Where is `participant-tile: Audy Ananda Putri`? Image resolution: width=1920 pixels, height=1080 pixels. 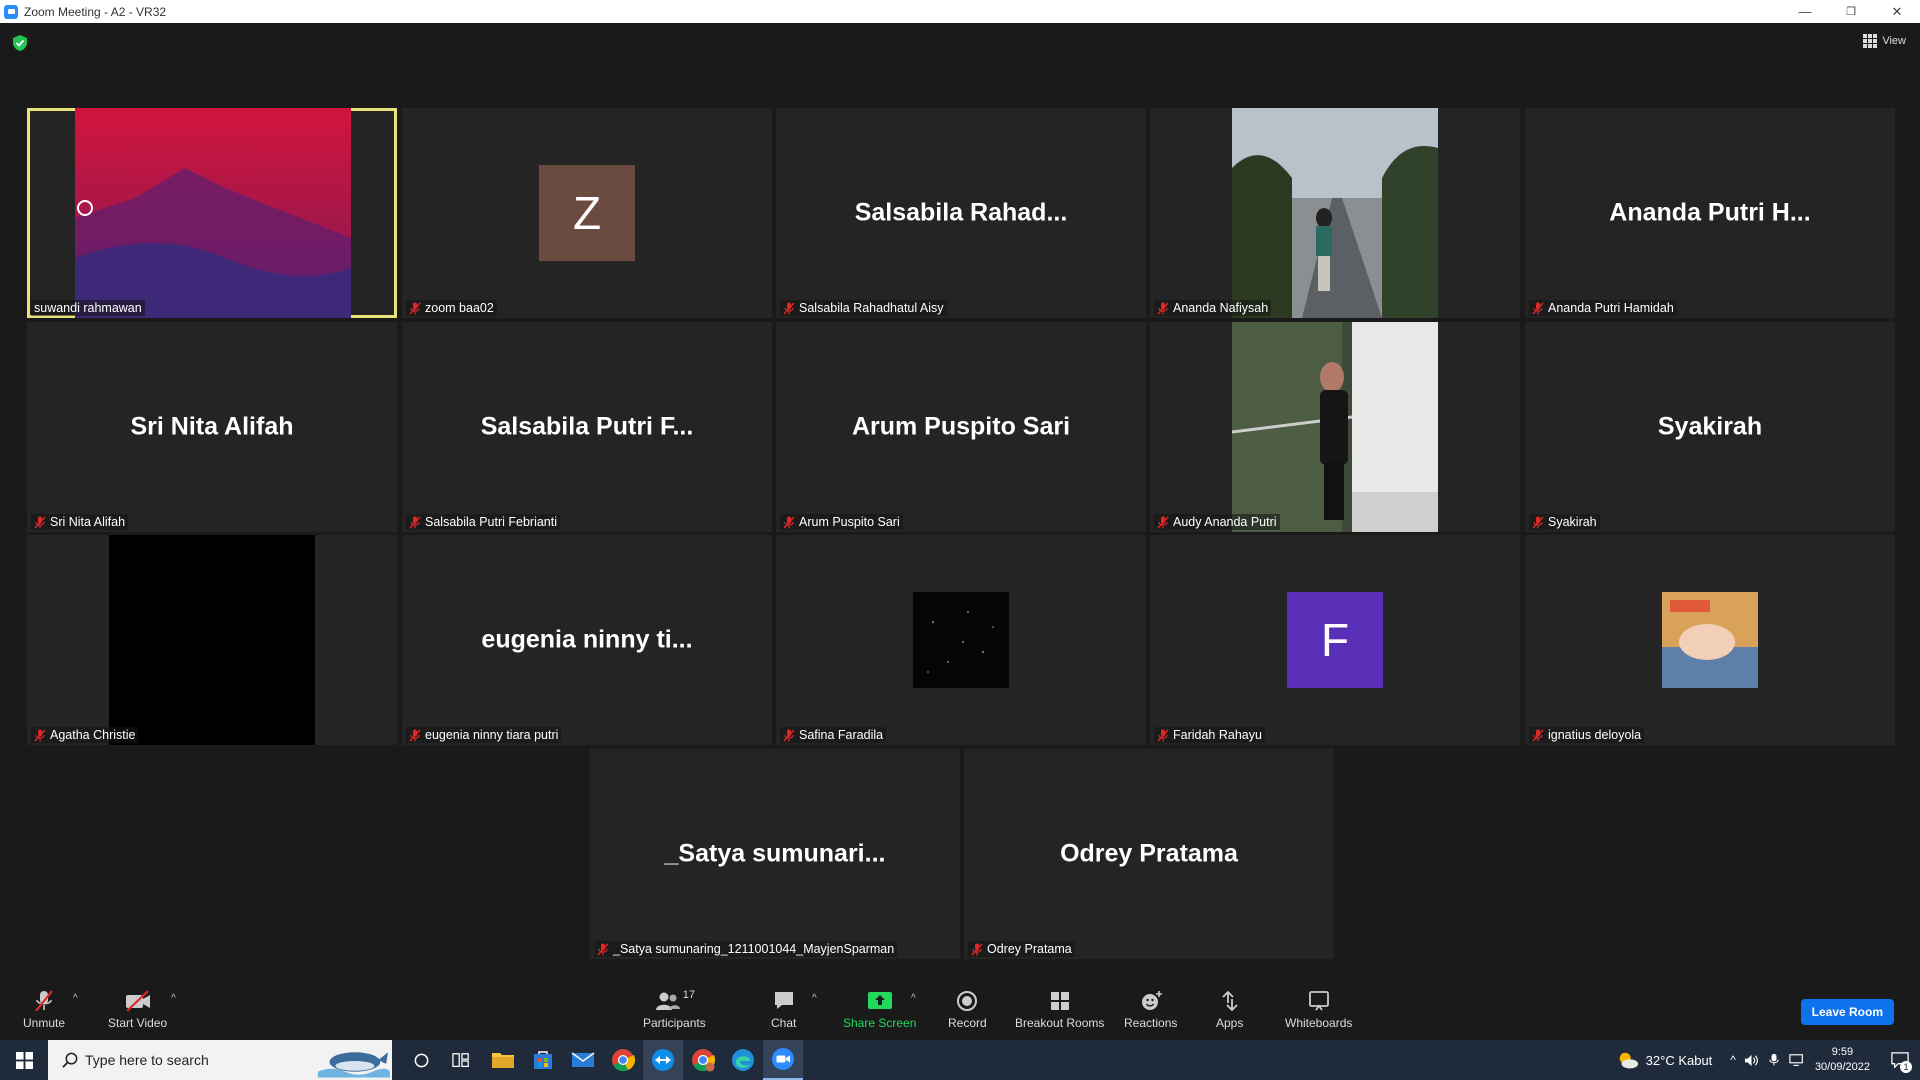
participant-tile: Audy Ananda Putri is located at coordinates (1335, 427).